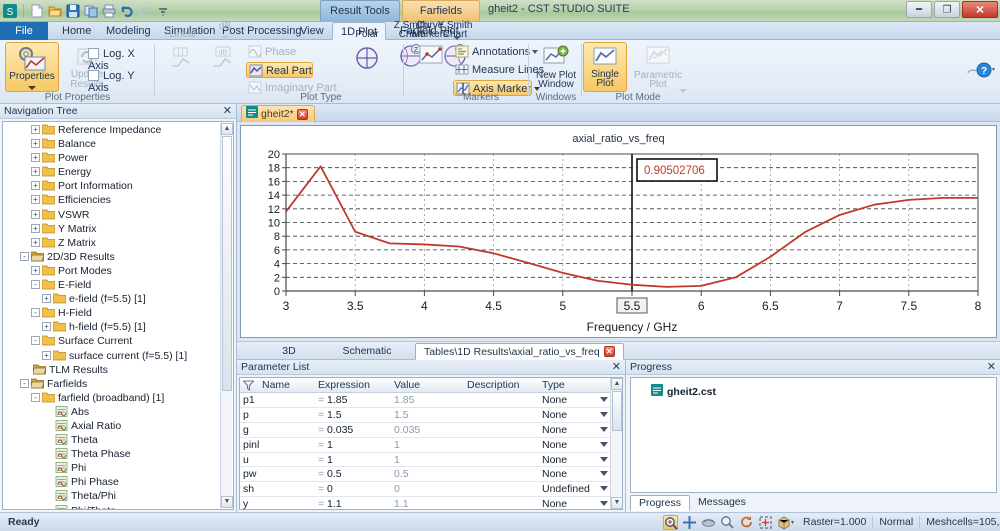  What do you see at coordinates (670, 522) in the screenshot?
I see `zoom-tool-icon` at bounding box center [670, 522].